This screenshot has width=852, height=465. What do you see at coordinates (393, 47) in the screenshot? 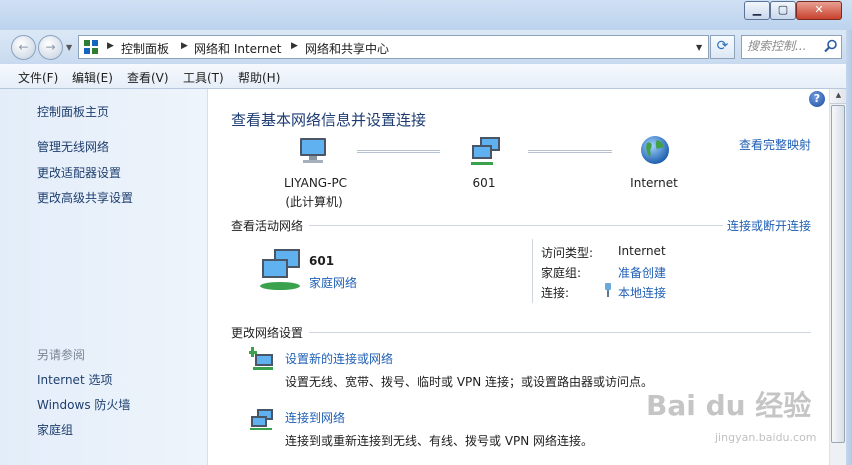
I see `address-bar: ▶ 控制面板 ▶ 网络和 Internet ▶ 网络和共享中心 ▼` at bounding box center [393, 47].